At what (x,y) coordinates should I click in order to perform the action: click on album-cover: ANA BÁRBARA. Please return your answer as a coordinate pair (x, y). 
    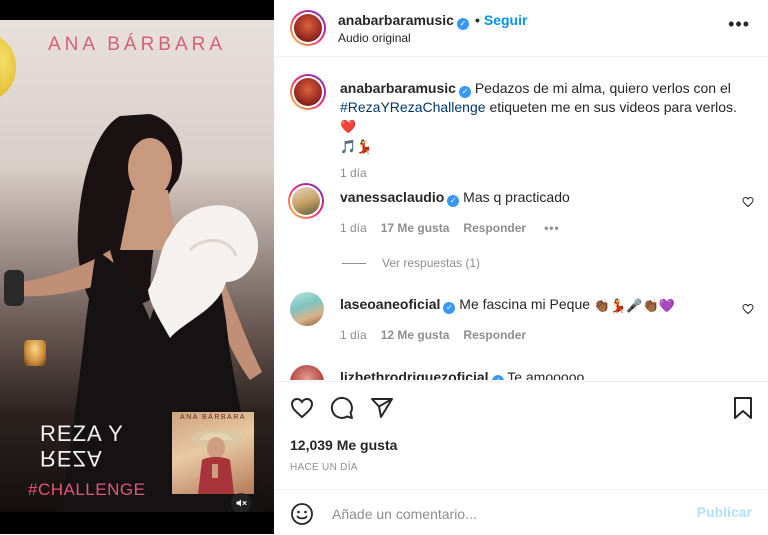
    Looking at the image, I should click on (213, 453).